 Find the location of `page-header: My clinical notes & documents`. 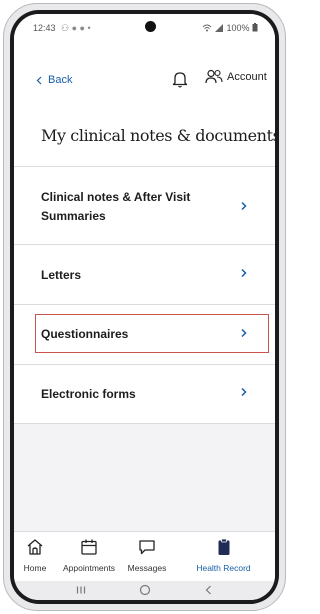

page-header: My clinical notes & documents is located at coordinates (144, 135).